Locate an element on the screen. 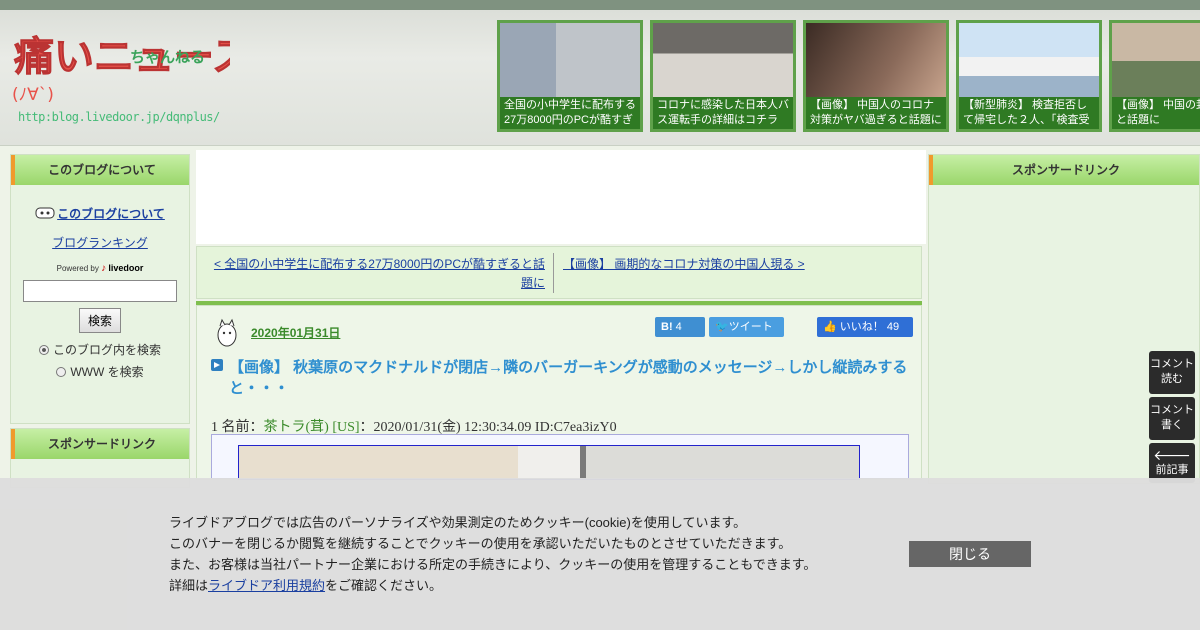 This screenshot has height=630, width=1200. blog-ranking-link: ブログランキング is located at coordinates (100, 242).